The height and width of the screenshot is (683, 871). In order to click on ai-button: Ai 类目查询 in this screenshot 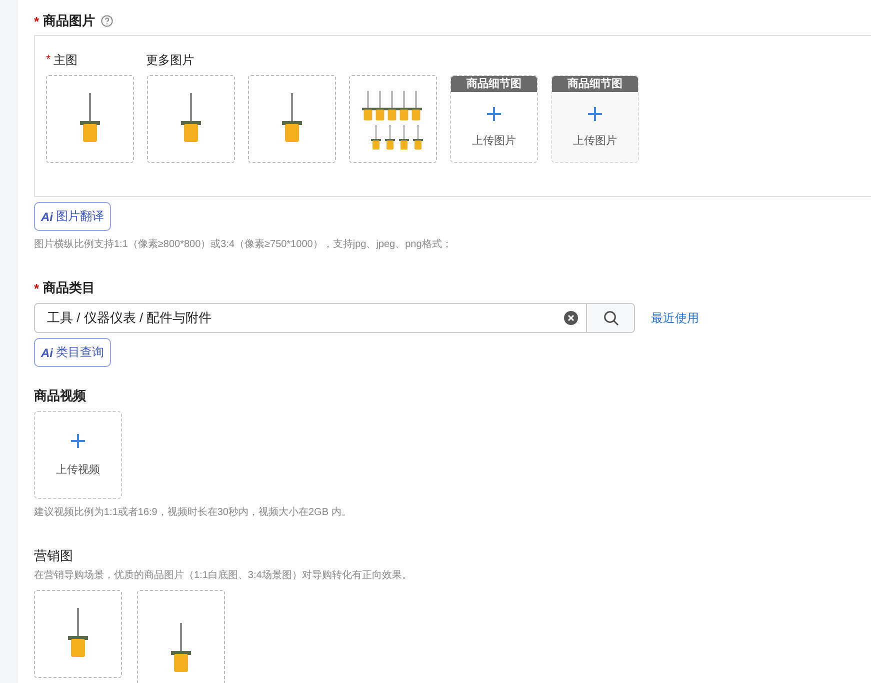, I will do `click(72, 352)`.